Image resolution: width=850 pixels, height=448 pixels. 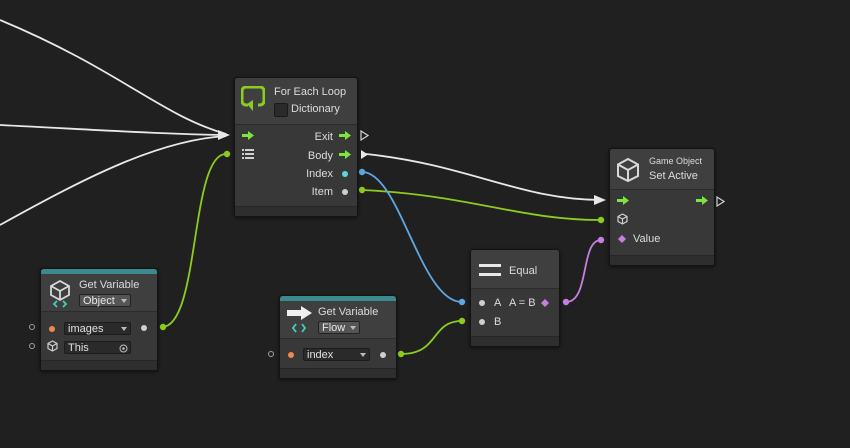 What do you see at coordinates (412, 237) in the screenshot?
I see `edge-index-to-a` at bounding box center [412, 237].